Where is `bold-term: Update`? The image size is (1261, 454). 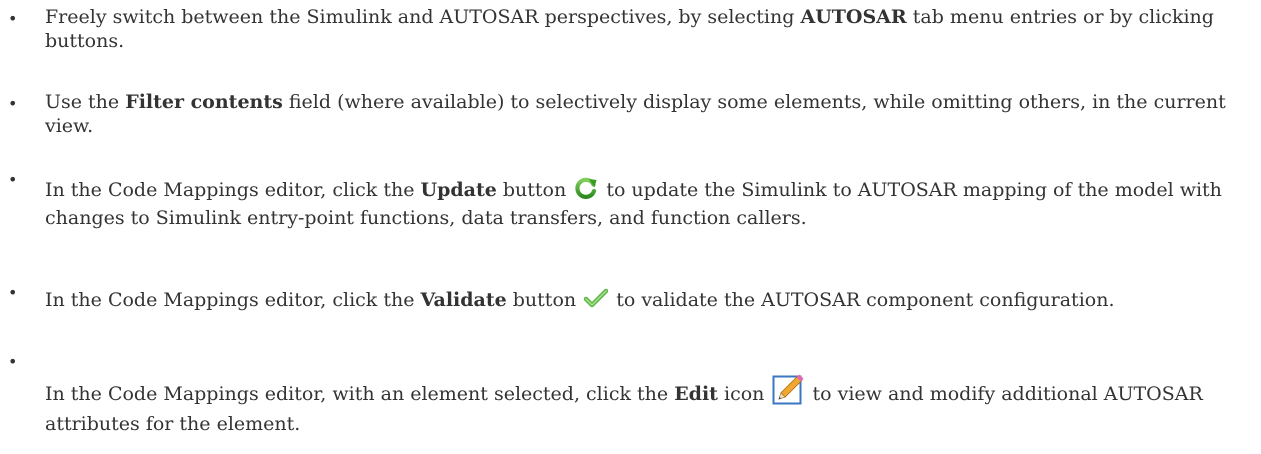 bold-term: Update is located at coordinates (458, 190).